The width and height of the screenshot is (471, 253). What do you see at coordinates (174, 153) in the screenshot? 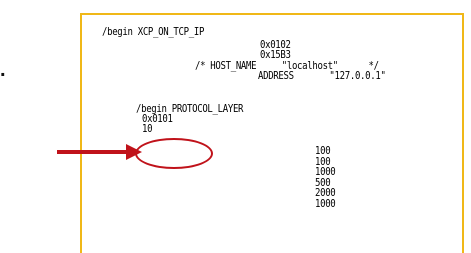
I see `highlight-ellipse` at bounding box center [174, 153].